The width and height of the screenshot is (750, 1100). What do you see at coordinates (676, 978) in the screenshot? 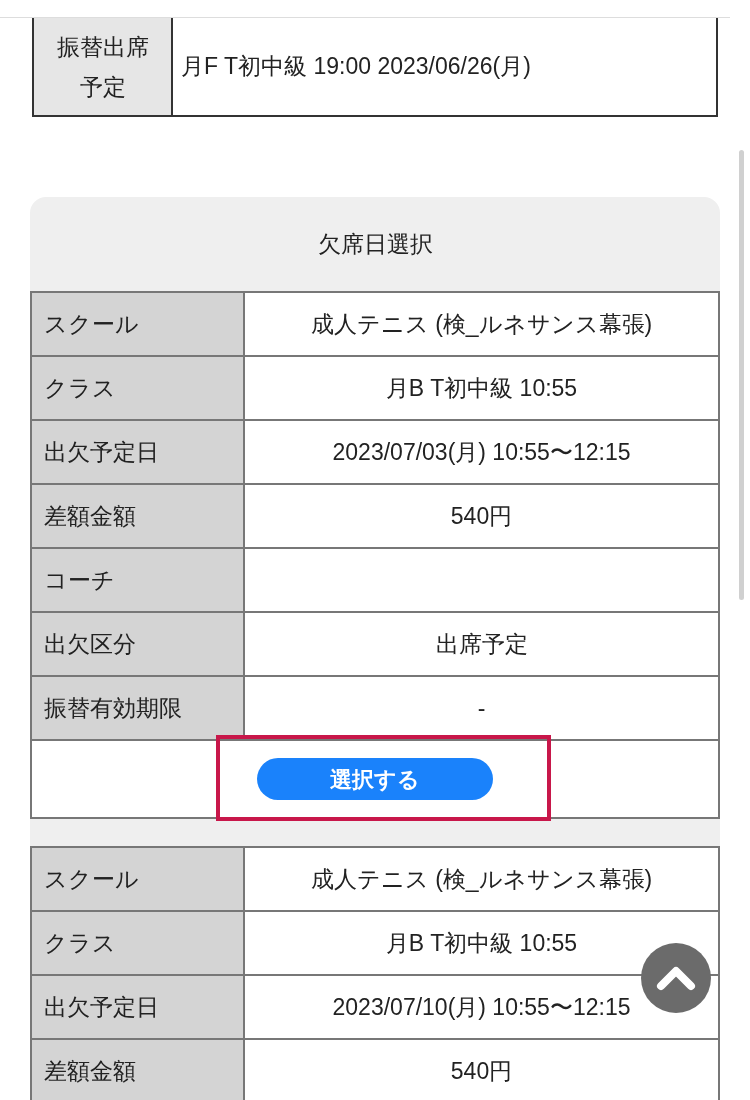
I see `chevron-up-icon` at bounding box center [676, 978].